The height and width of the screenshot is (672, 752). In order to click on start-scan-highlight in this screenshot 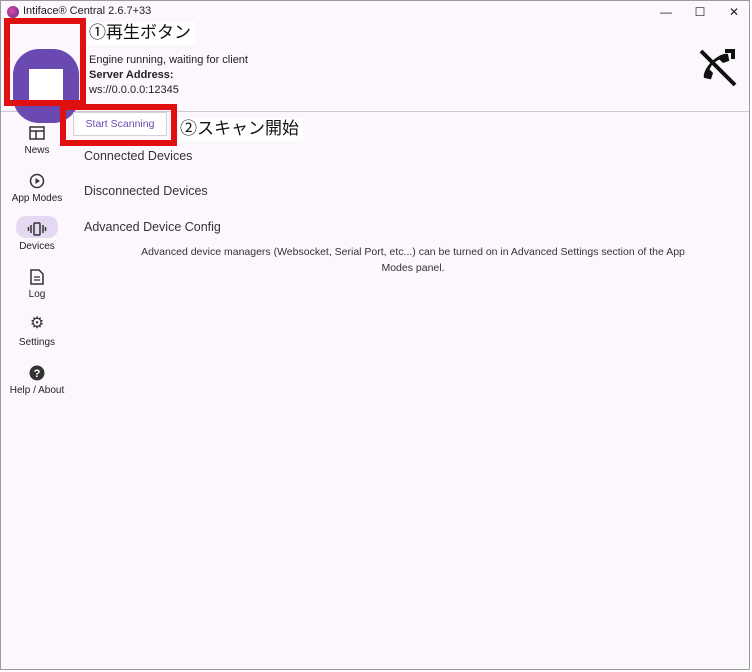, I will do `click(118, 125)`.